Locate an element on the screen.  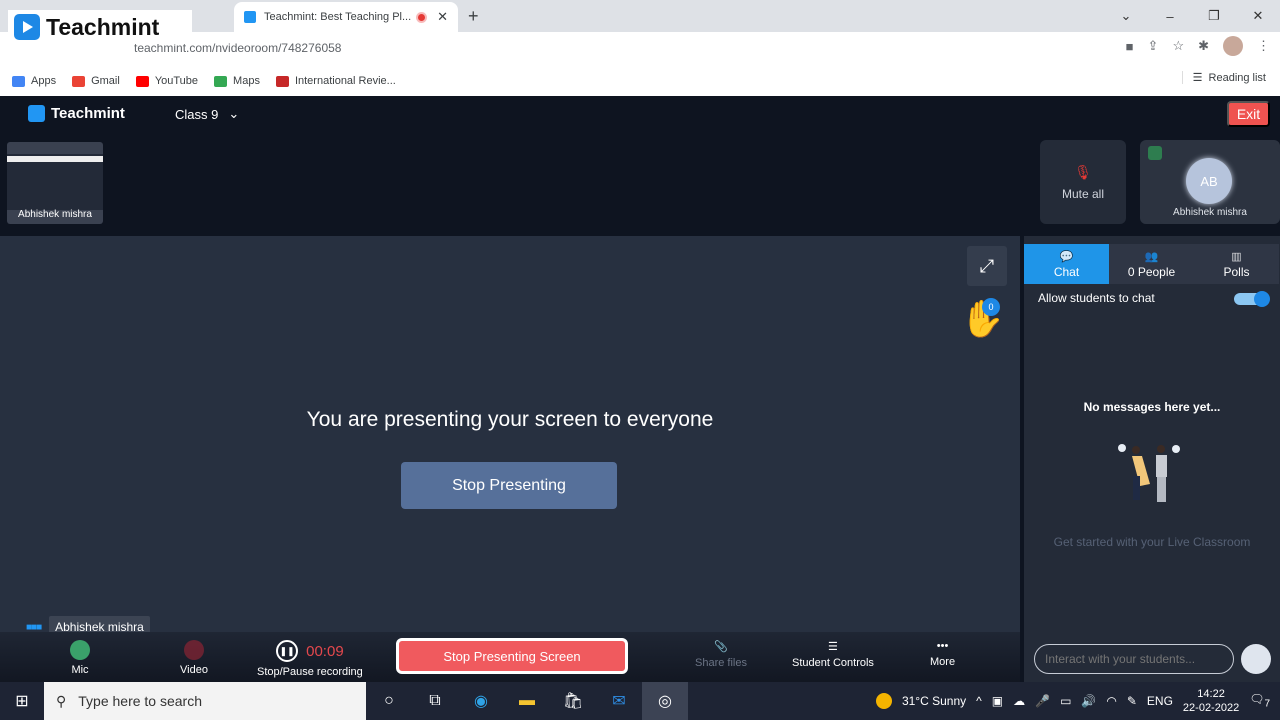
taskbar-search: ⚲ Type here to search is located at coordinates (205, 701).